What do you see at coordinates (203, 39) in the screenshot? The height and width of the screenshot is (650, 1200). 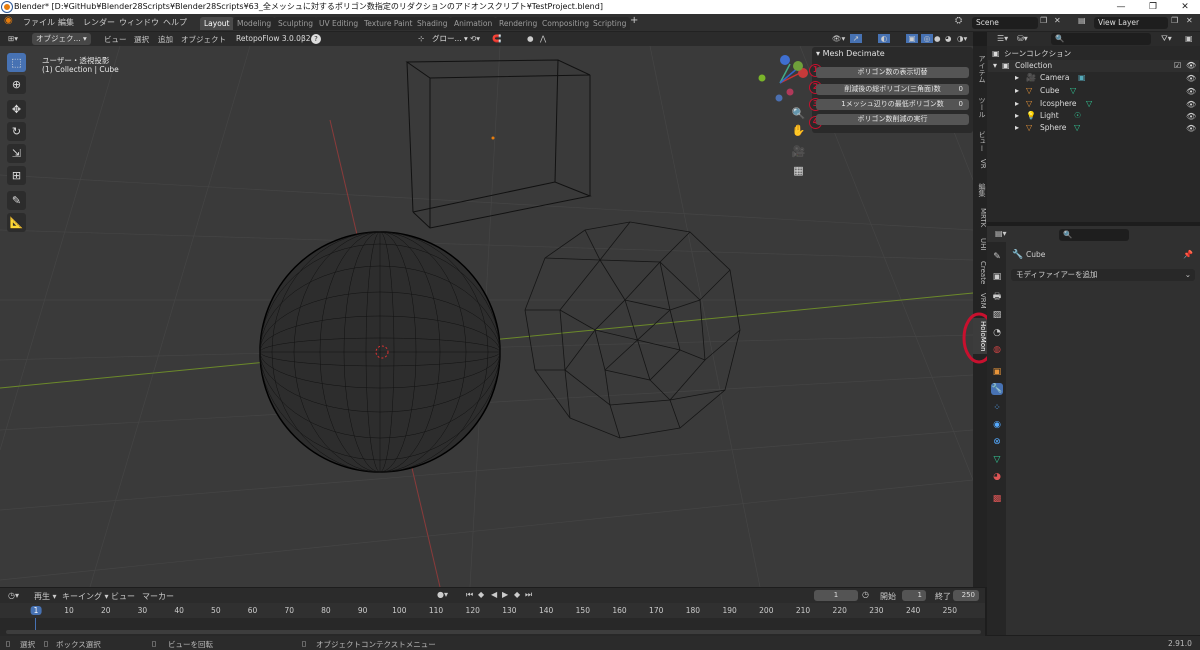 I see `viewport-menu-object: オブジェクト` at bounding box center [203, 39].